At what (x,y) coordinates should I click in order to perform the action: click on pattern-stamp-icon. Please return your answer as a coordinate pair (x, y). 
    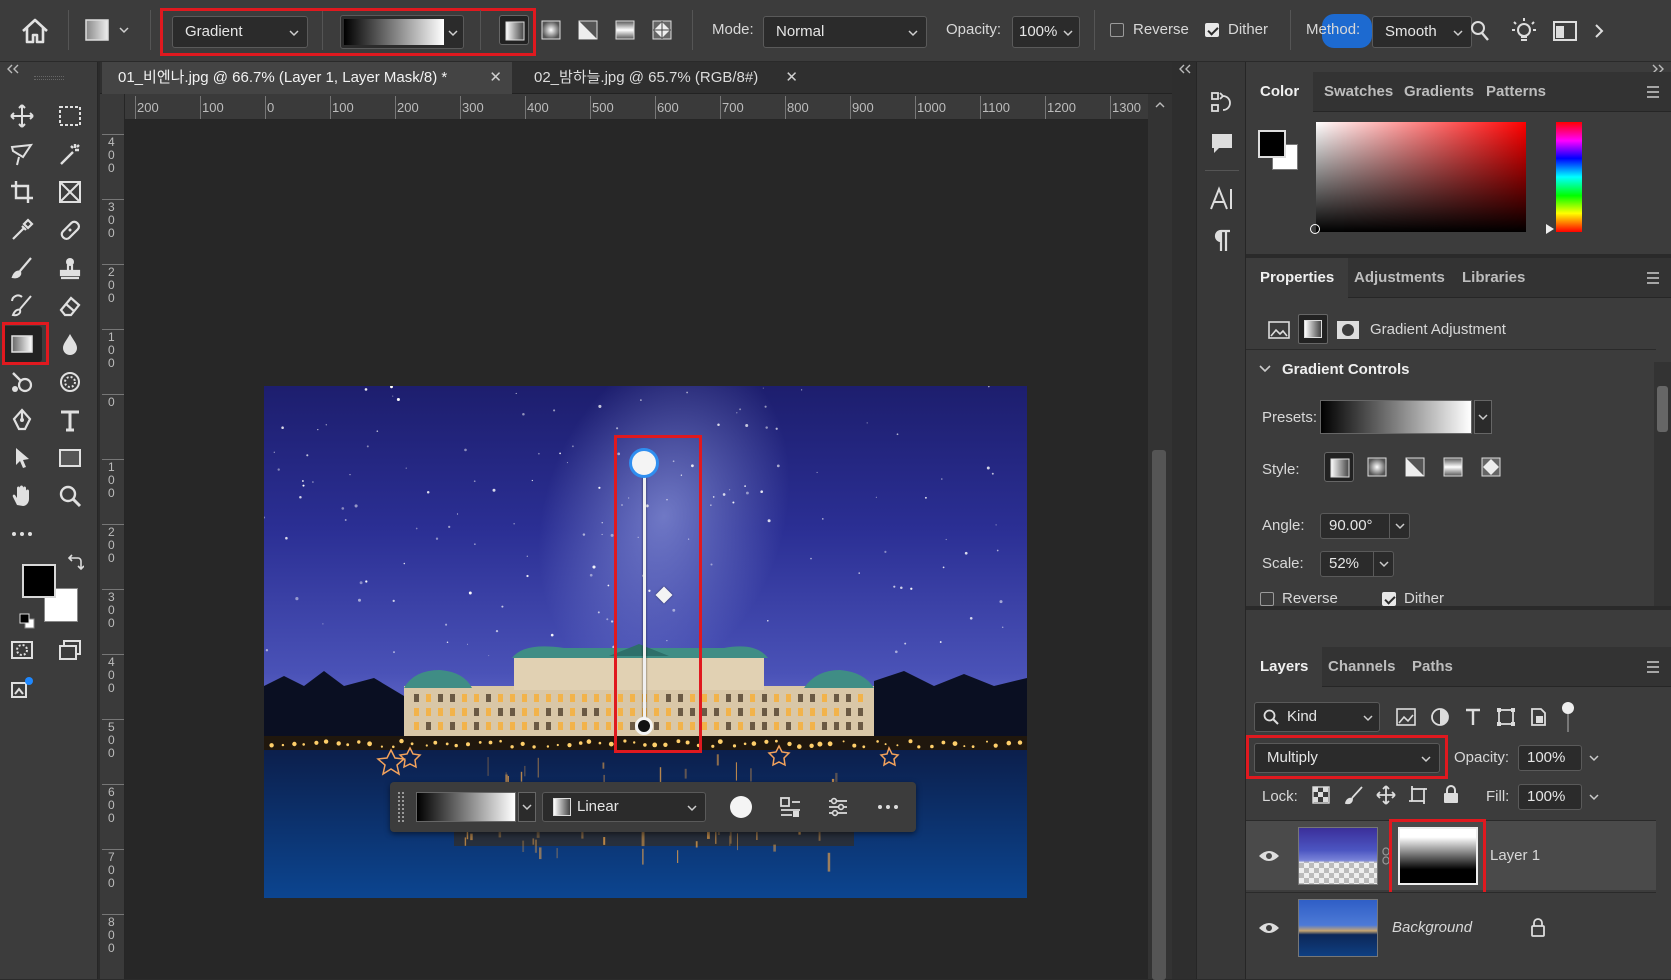
    Looking at the image, I should click on (70, 382).